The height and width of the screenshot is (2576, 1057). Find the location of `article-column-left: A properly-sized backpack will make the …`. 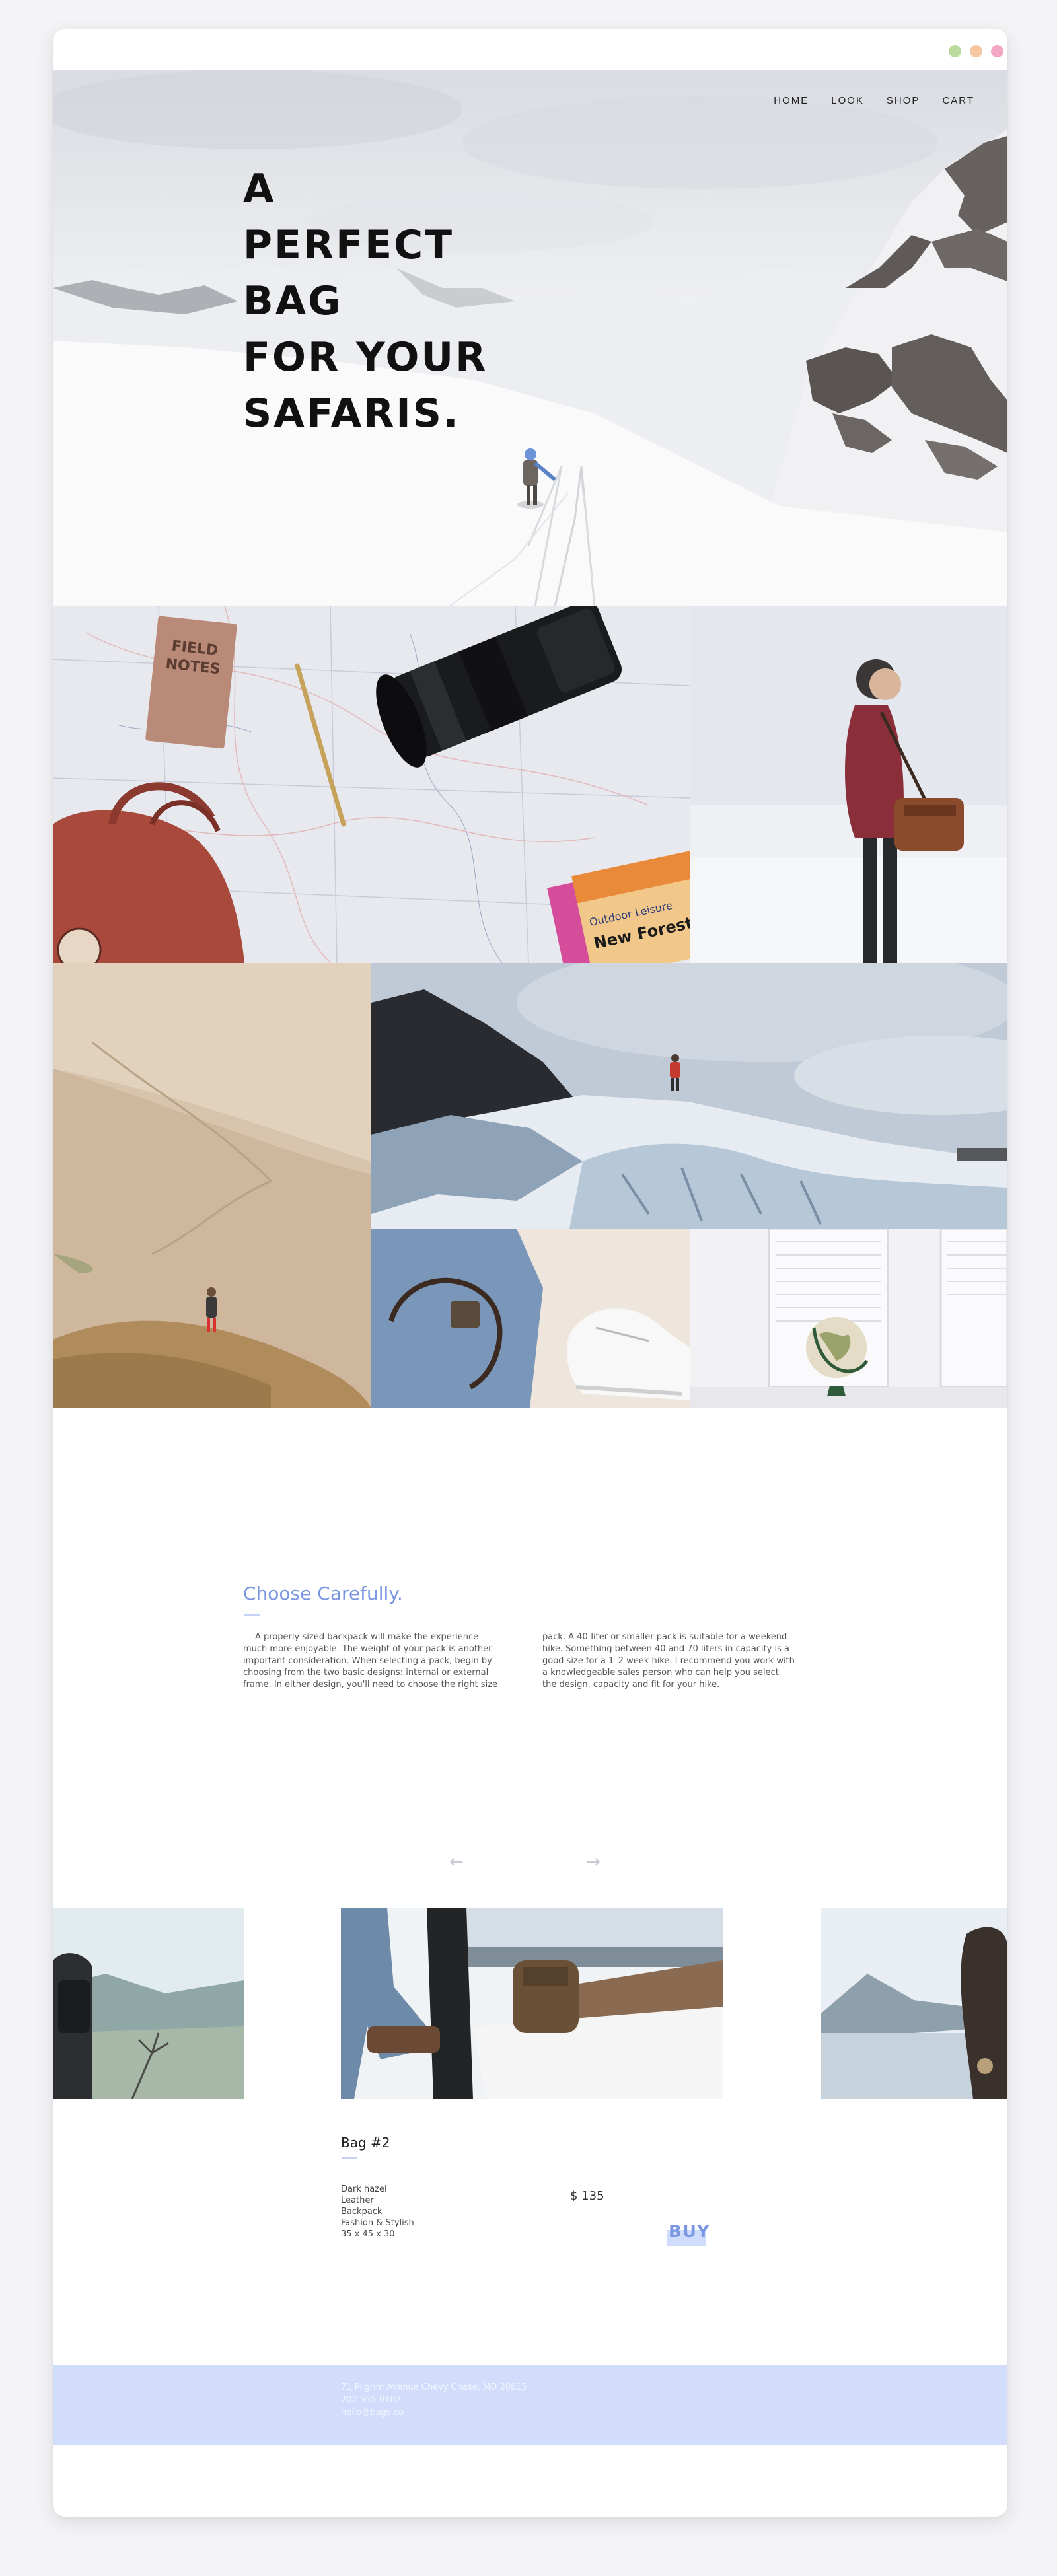

article-column-left: A properly-sized backpack will make the … is located at coordinates (383, 1661).